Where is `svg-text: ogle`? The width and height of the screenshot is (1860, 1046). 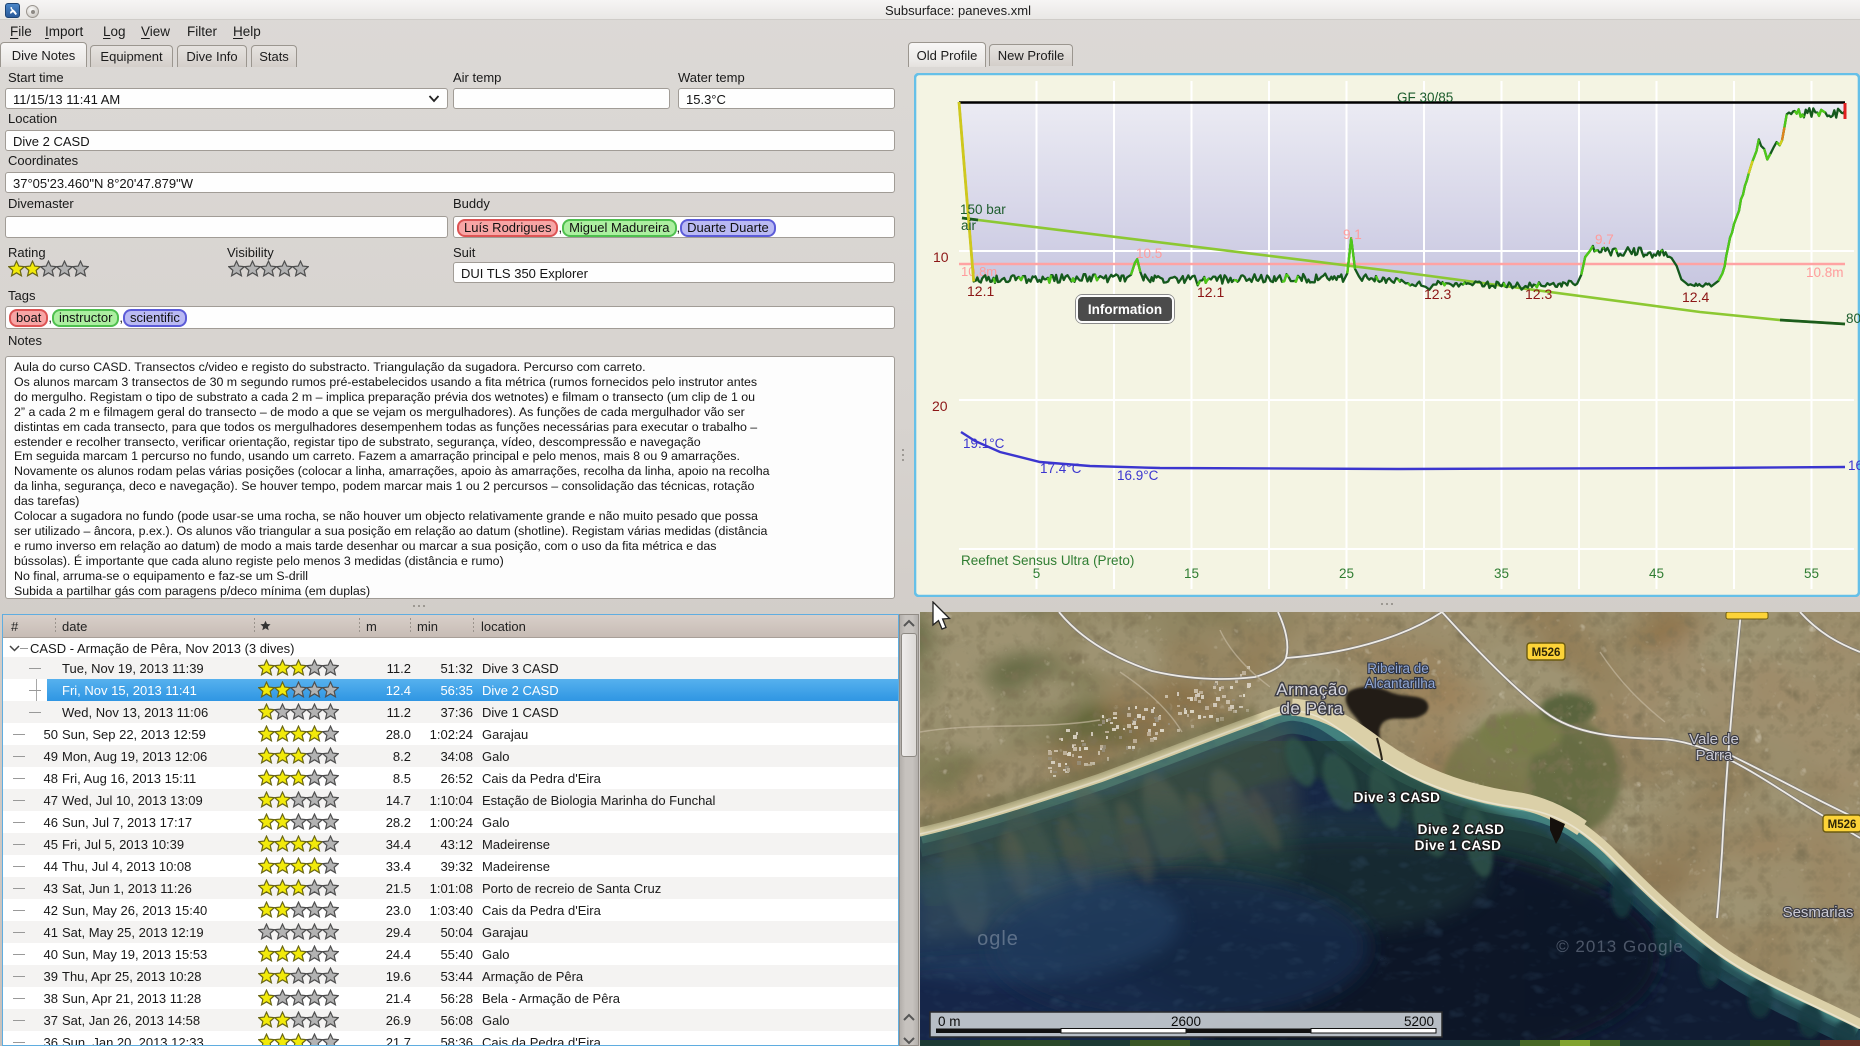
svg-text: ogle is located at coordinates (998, 939).